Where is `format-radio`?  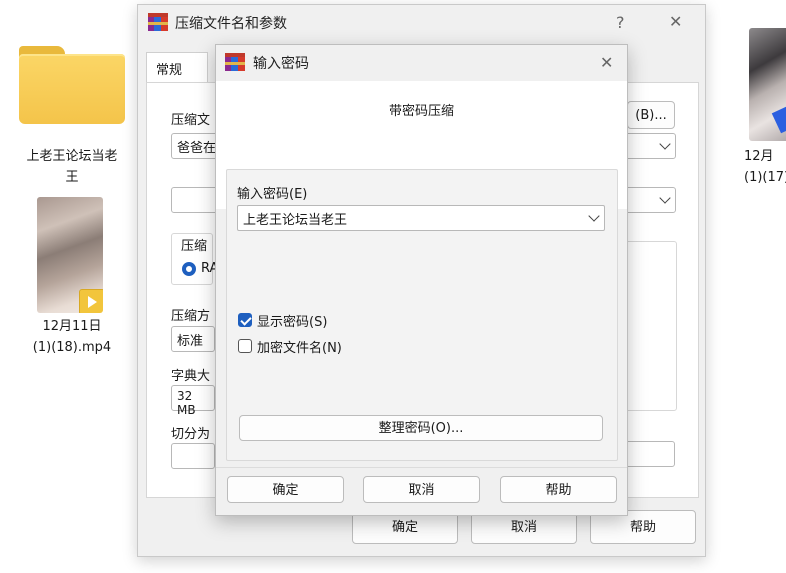
format-radio is located at coordinates (189, 269).